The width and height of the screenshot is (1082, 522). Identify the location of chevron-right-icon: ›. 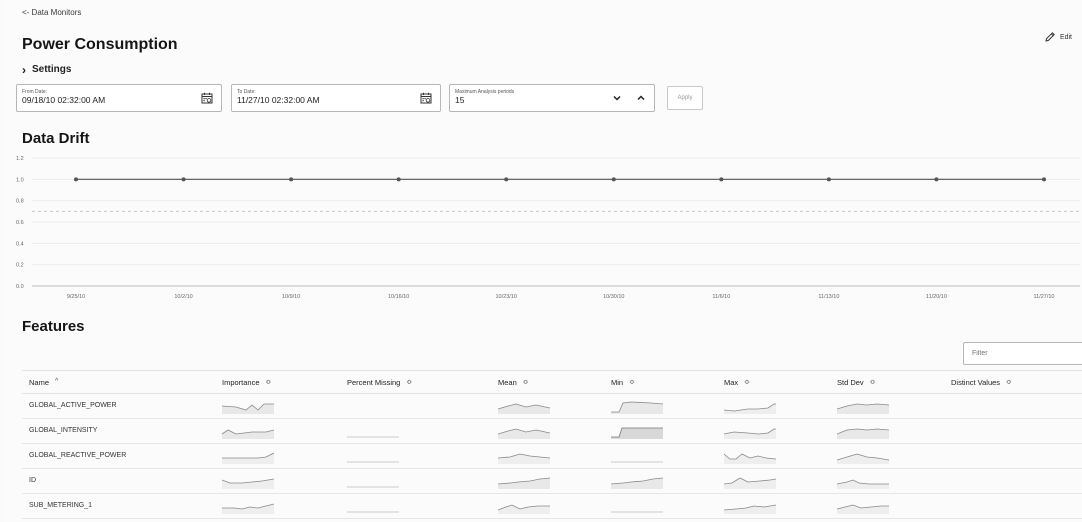
(24, 69).